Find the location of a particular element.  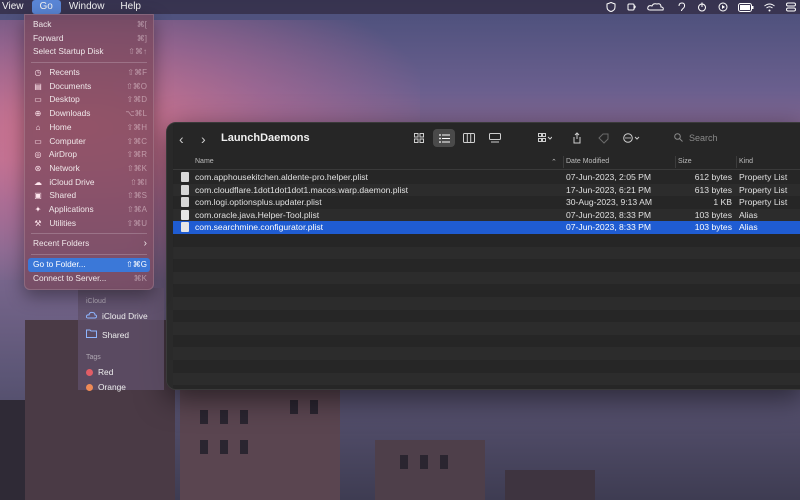

tag-icon is located at coordinates (603, 138).